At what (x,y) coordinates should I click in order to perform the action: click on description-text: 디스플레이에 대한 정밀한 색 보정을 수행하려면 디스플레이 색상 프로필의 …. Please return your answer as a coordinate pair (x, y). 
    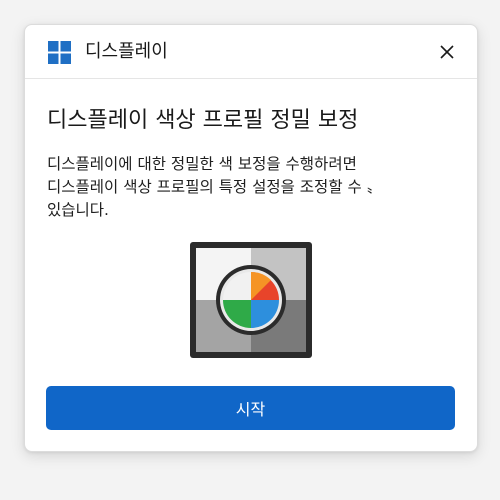
    Looking at the image, I should click on (252, 187).